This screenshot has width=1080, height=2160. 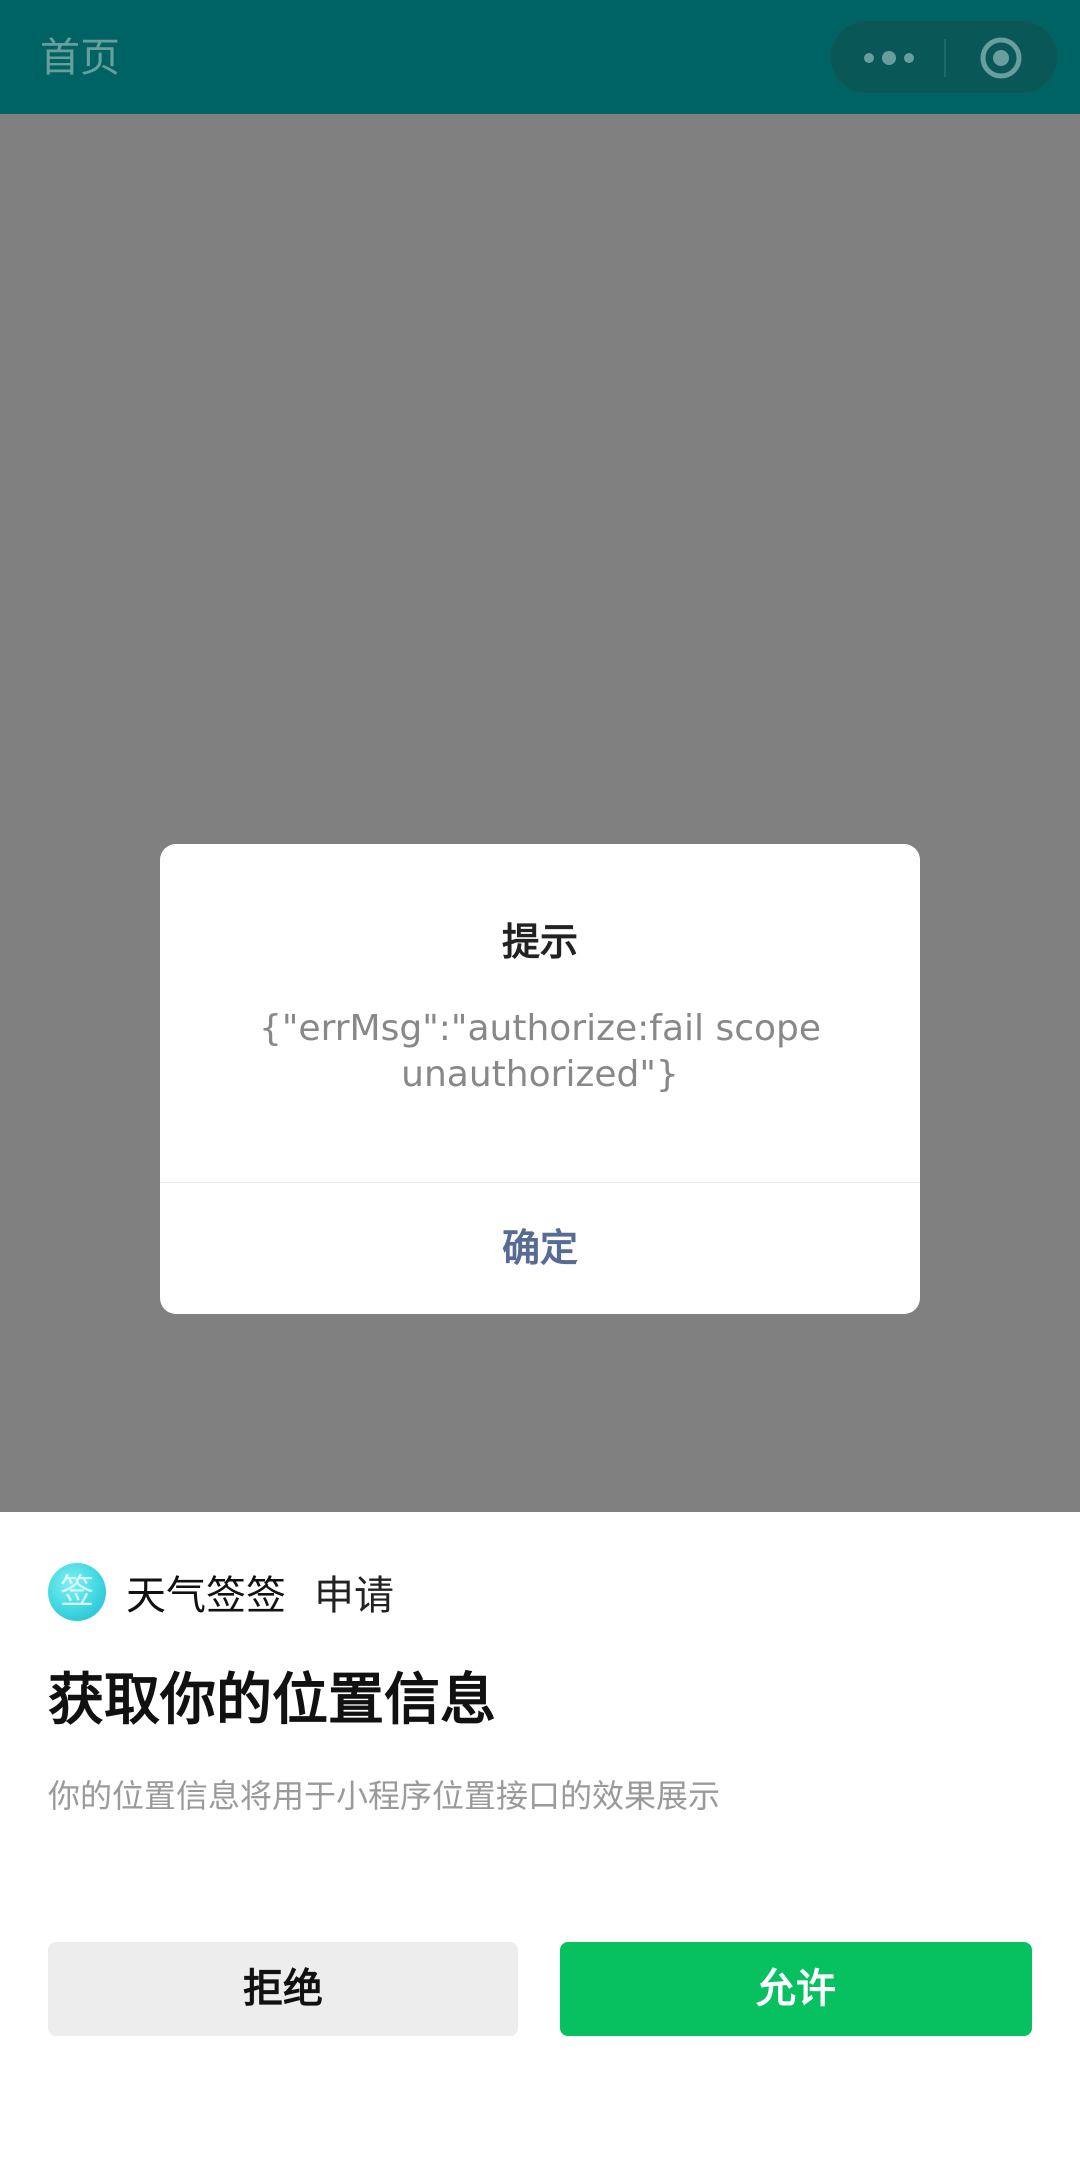 I want to click on target-circle-icon, so click(x=1001, y=58).